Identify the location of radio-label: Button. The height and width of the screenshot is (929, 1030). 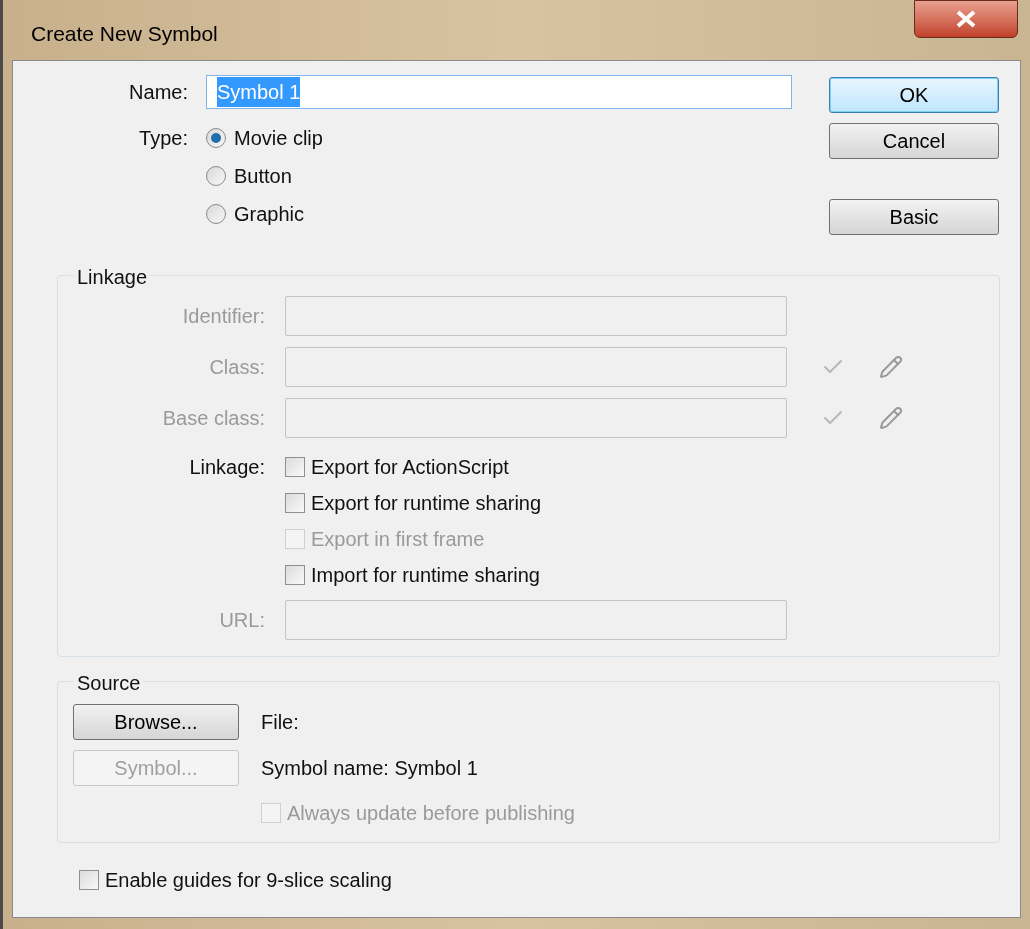
(263, 176).